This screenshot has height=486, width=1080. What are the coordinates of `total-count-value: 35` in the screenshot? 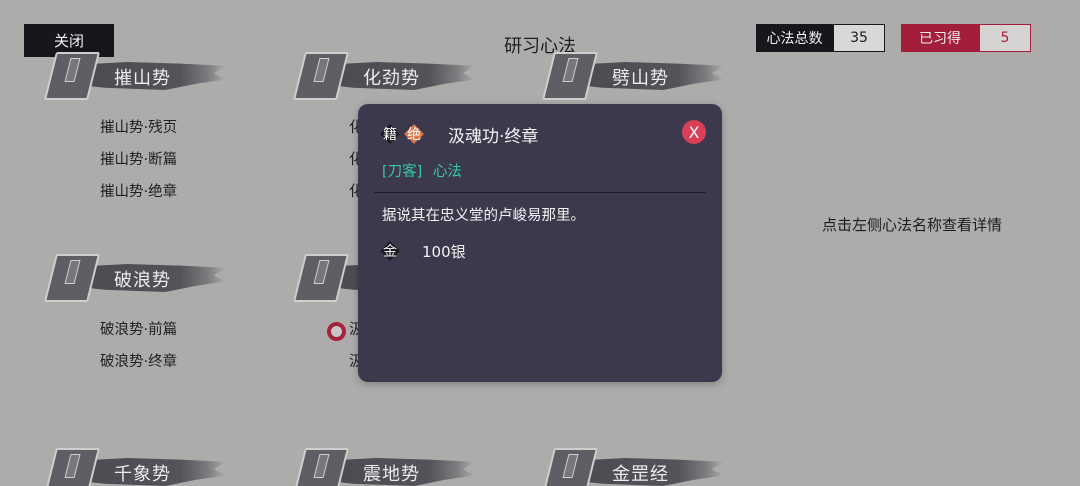 It's located at (859, 38).